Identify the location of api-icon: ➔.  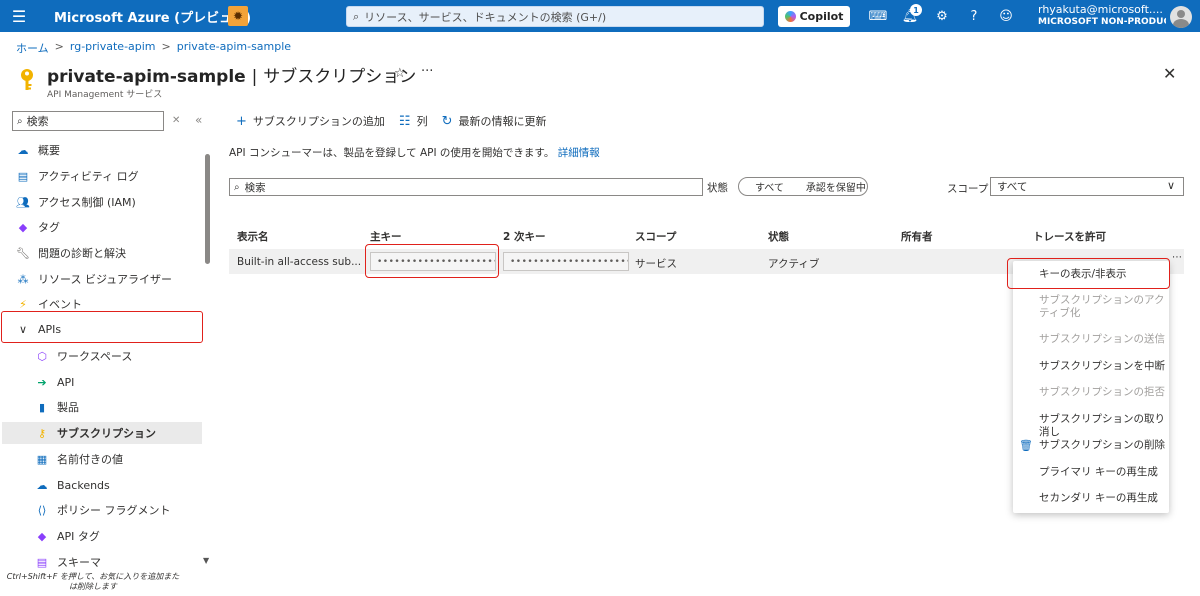
(42, 382).